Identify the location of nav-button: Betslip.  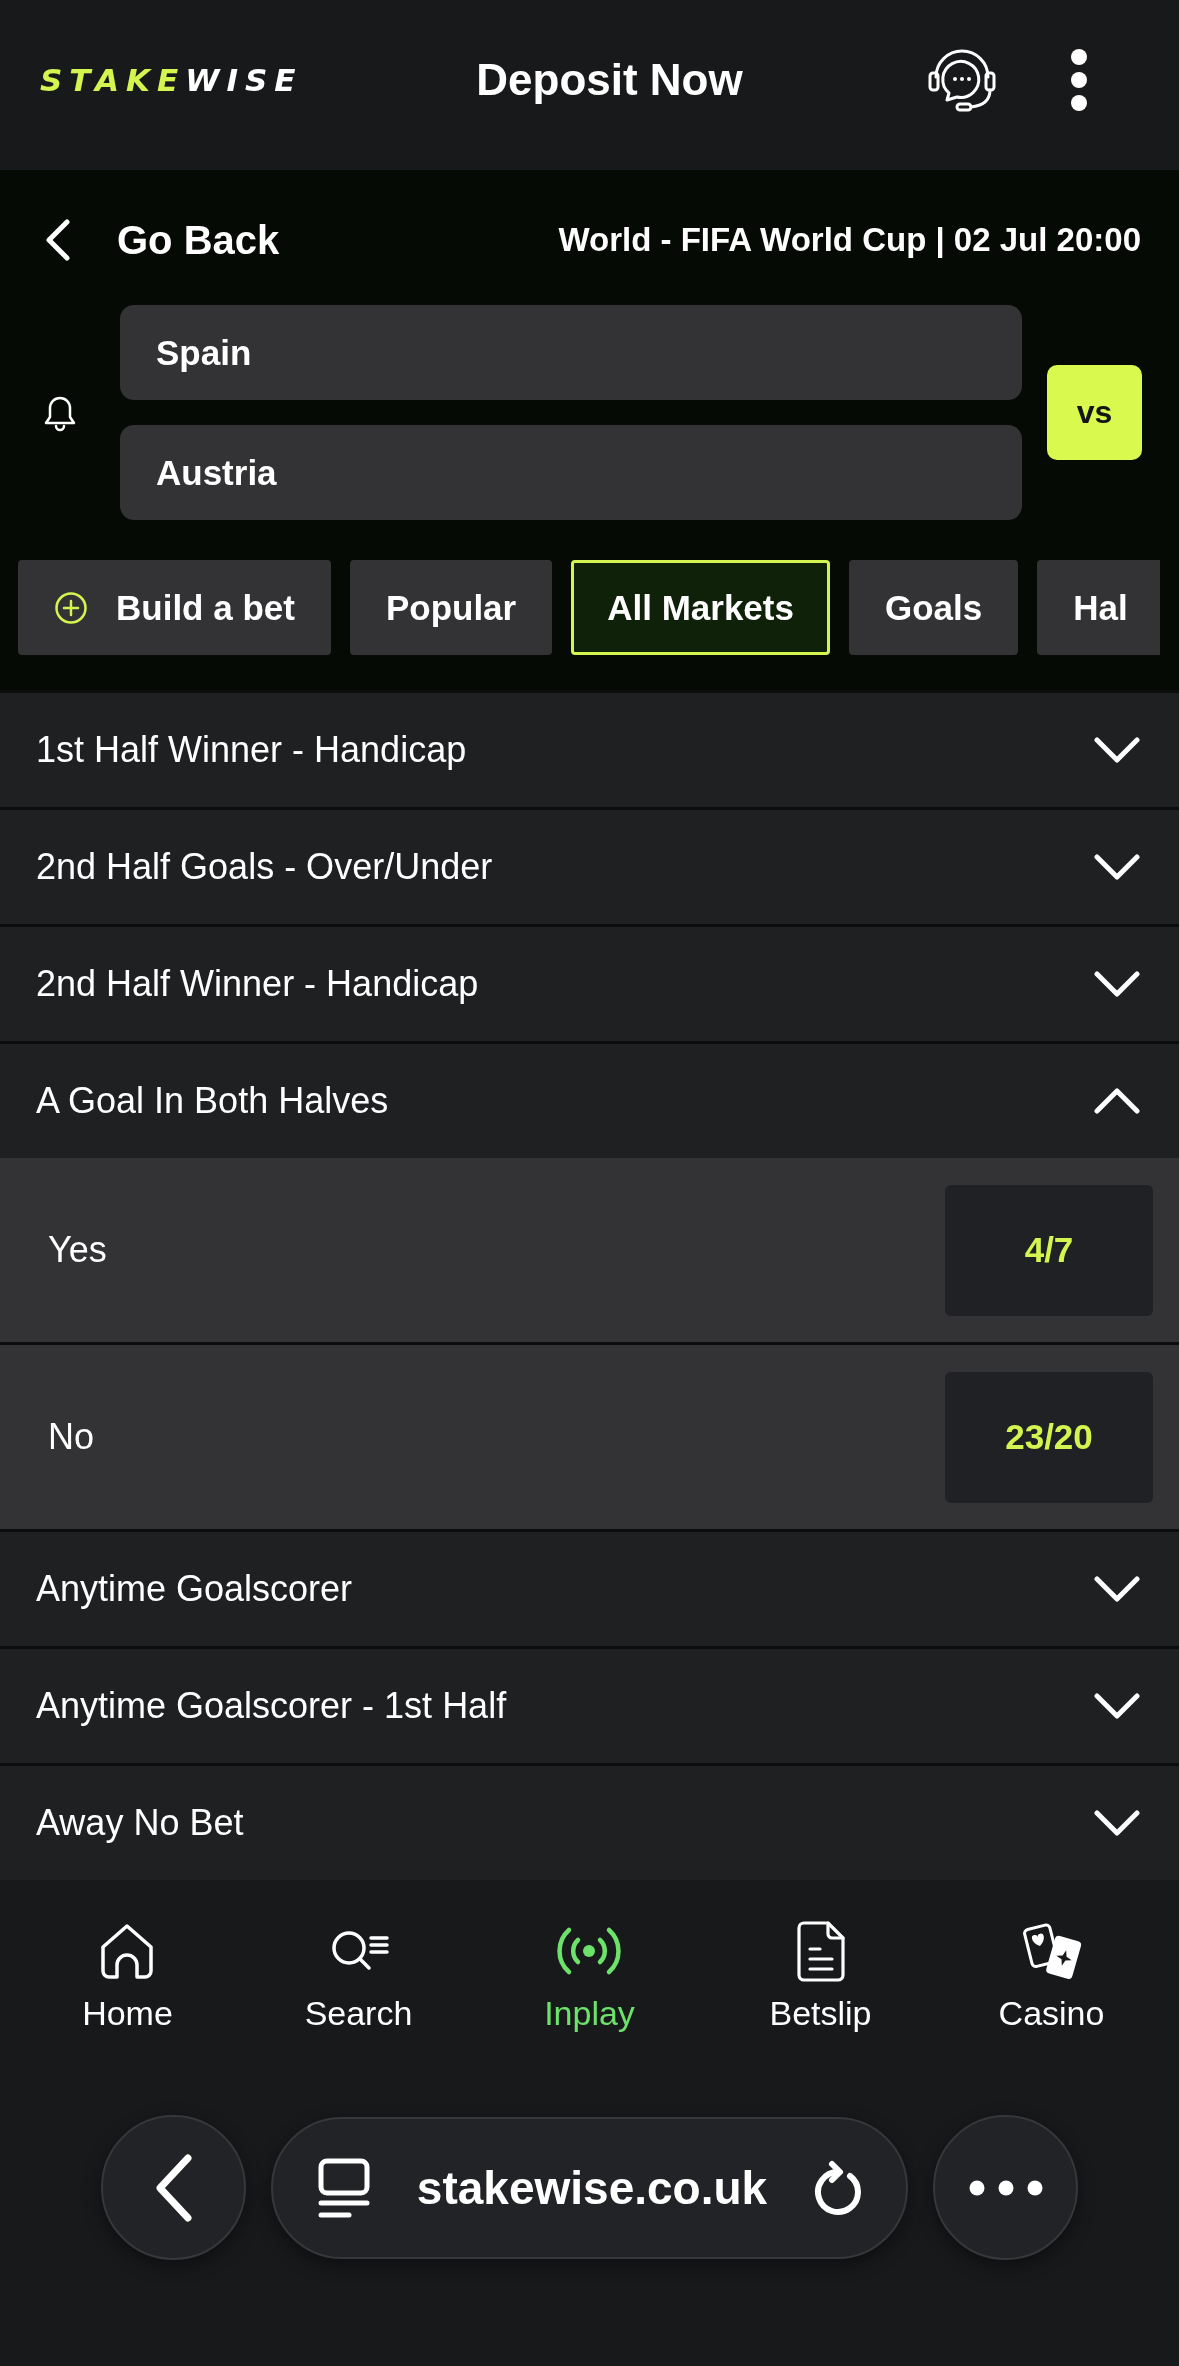
(820, 1977).